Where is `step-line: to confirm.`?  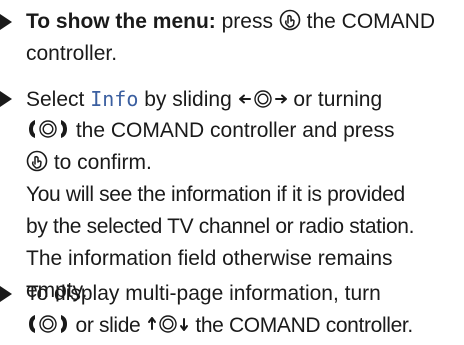 step-line: to confirm. is located at coordinates (244, 163).